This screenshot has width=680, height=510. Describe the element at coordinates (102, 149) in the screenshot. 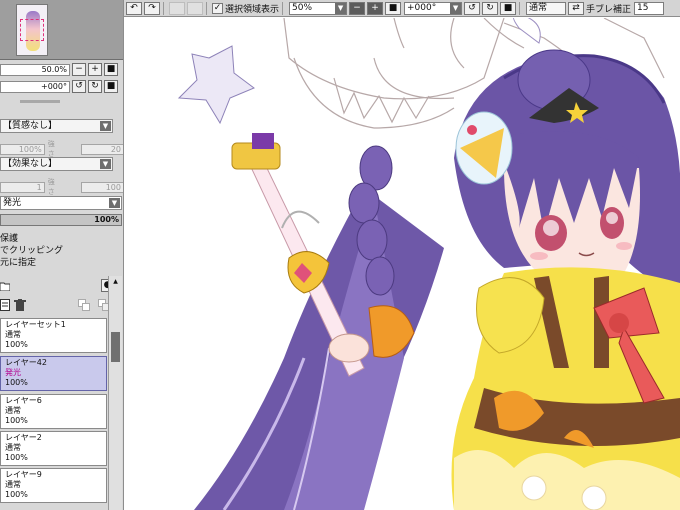

I see `texture-strength-field: 20` at that location.